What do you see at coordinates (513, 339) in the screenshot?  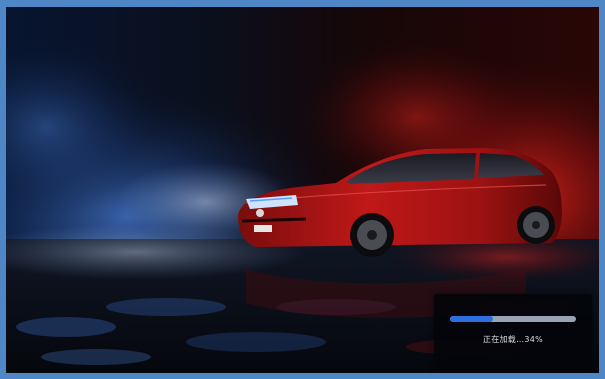 I see `loading-status-text: 正在加载…34%` at bounding box center [513, 339].